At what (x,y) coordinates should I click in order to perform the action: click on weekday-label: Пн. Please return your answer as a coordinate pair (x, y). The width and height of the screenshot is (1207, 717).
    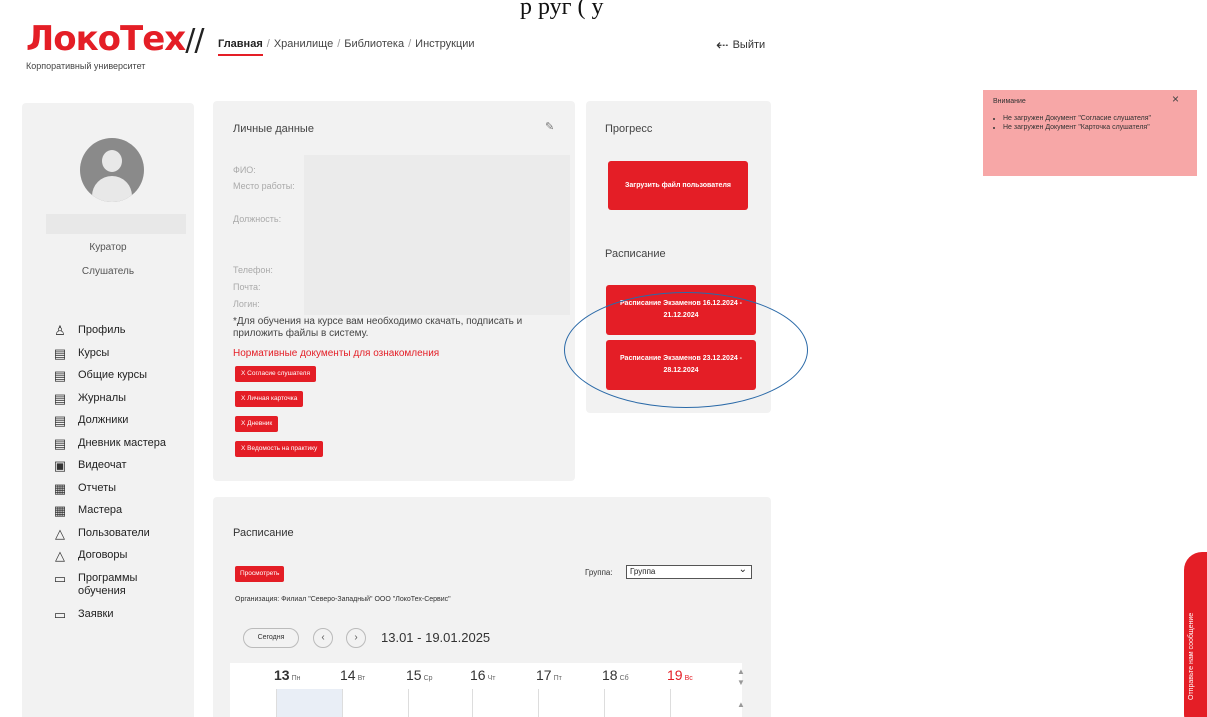
    Looking at the image, I should click on (296, 678).